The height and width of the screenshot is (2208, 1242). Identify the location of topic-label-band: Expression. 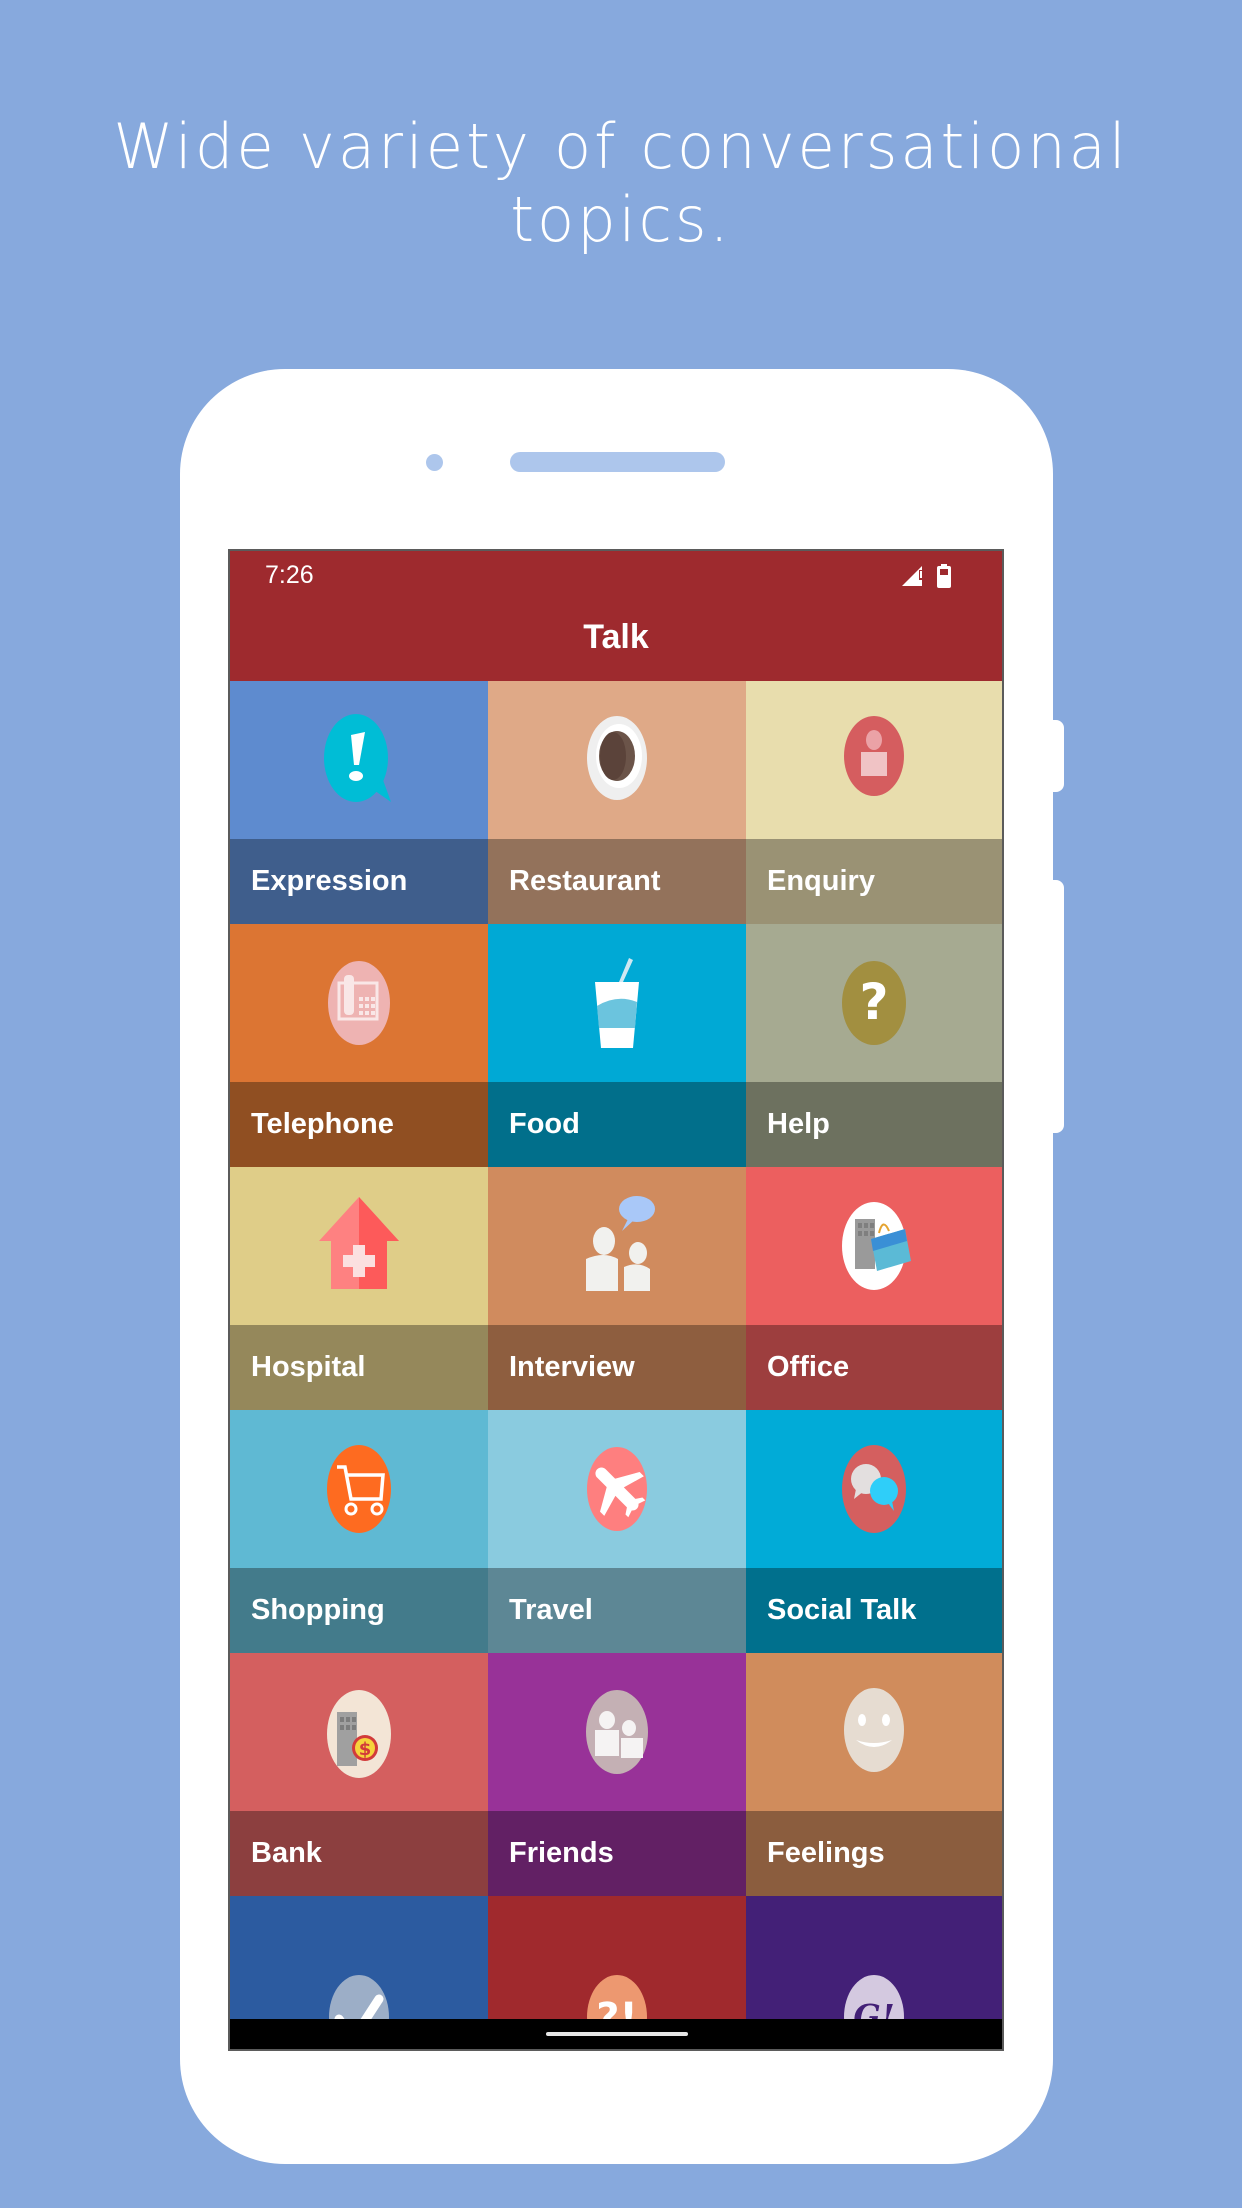
(359, 881).